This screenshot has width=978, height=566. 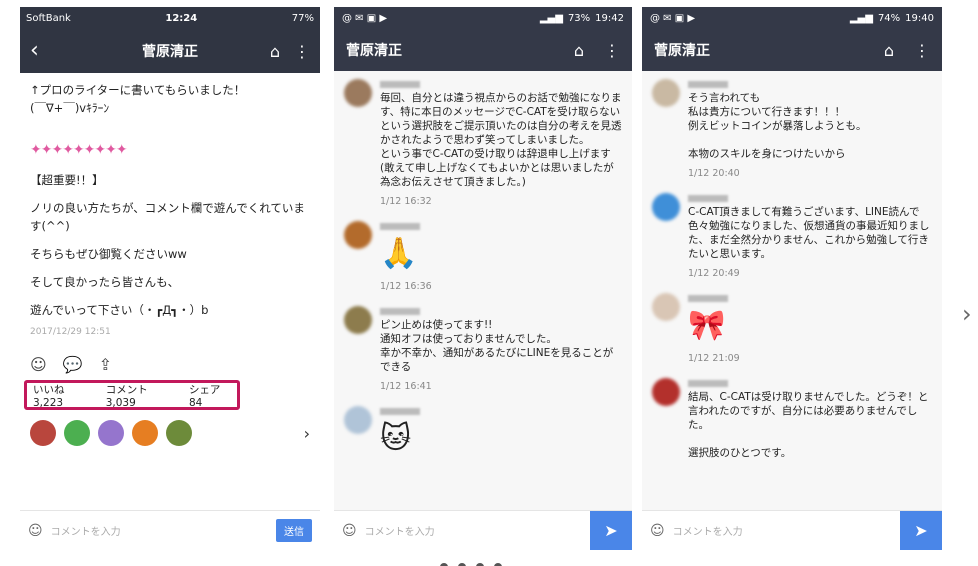 I want to click on liker-avatars: ›, so click(x=170, y=433).